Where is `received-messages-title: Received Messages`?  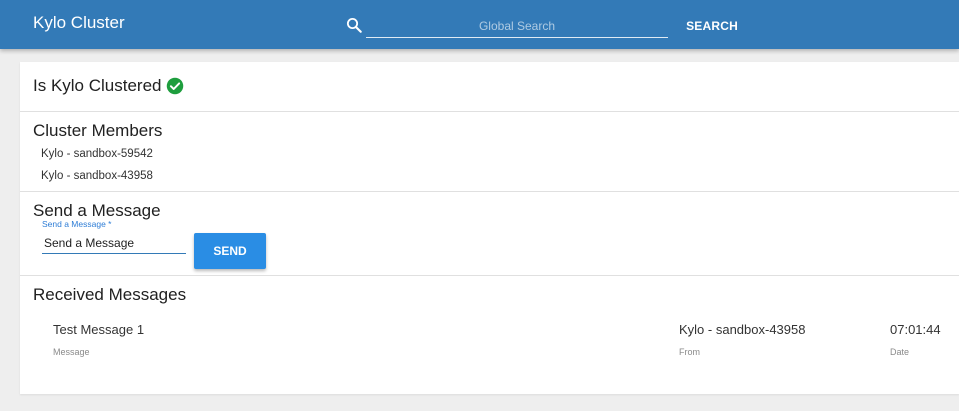
received-messages-title: Received Messages is located at coordinates (110, 294).